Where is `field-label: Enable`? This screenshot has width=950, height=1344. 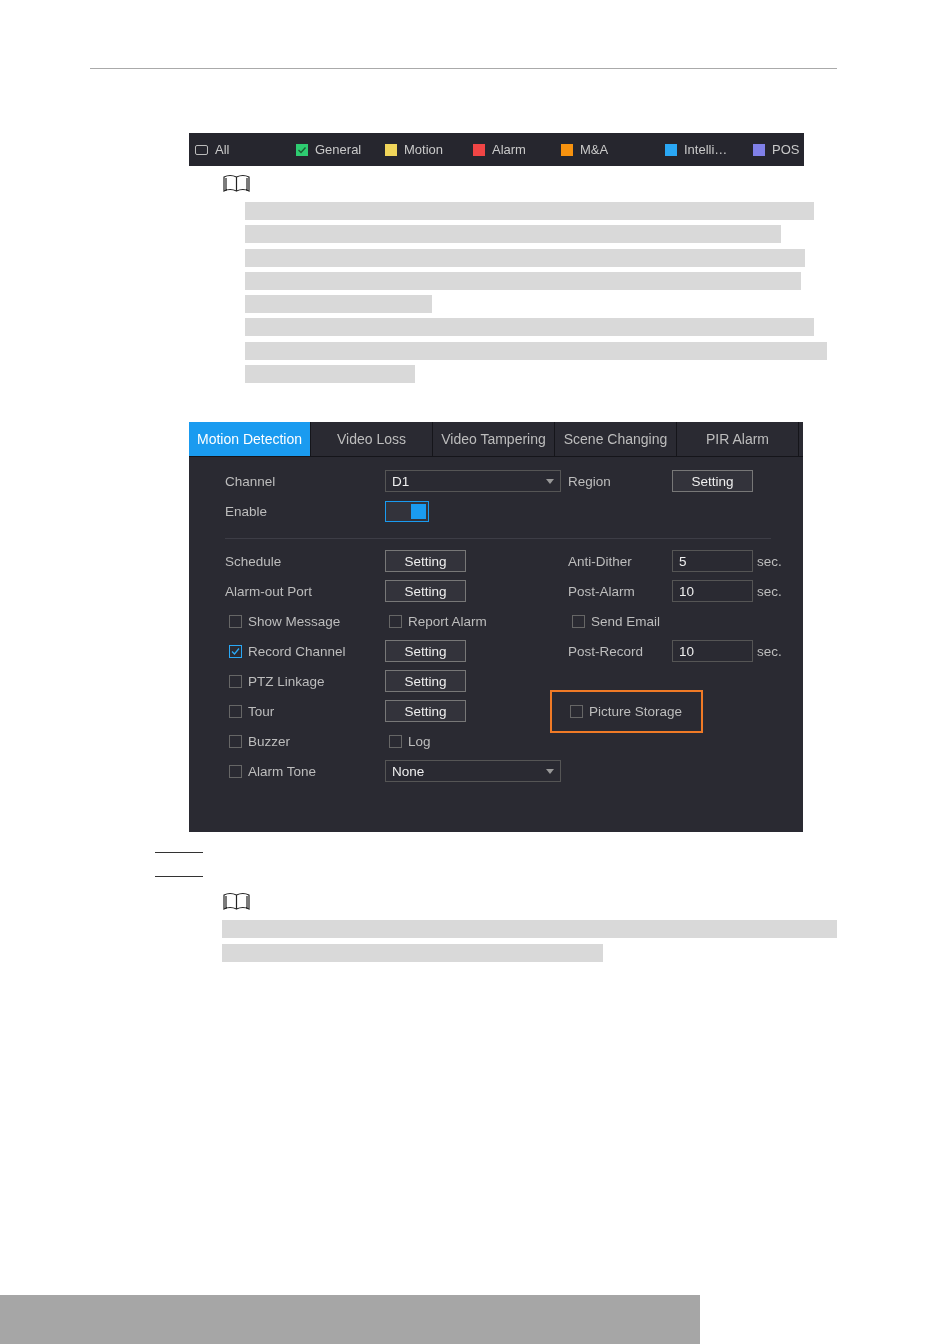 field-label: Enable is located at coordinates (247, 511).